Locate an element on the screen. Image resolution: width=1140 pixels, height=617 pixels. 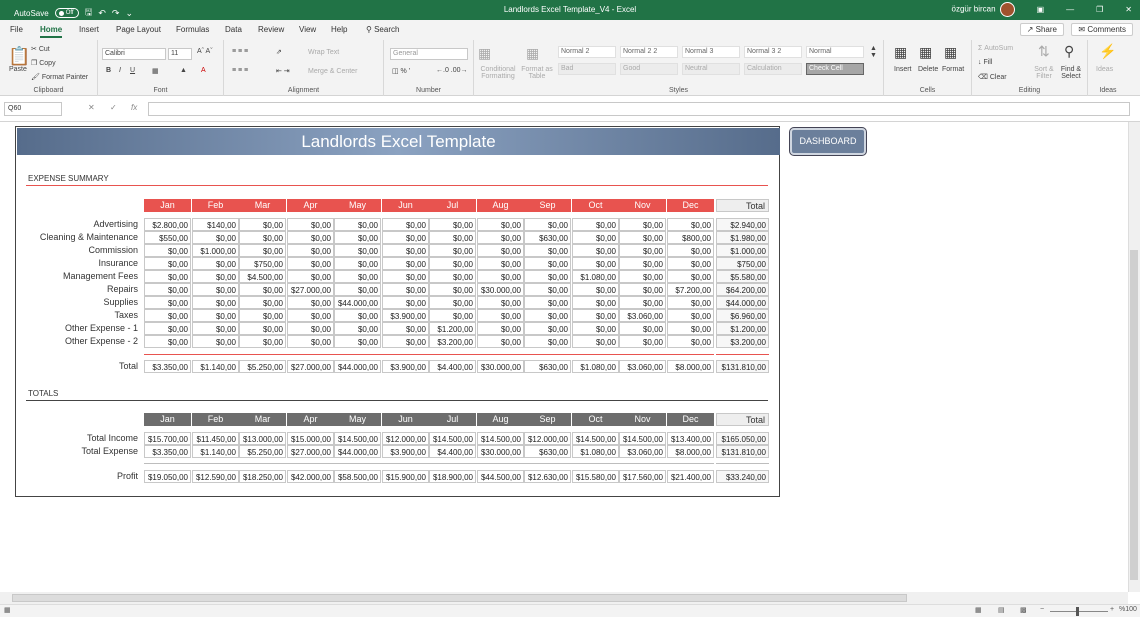
wrap-text-button: Wrap Text is located at coordinates (323, 52).